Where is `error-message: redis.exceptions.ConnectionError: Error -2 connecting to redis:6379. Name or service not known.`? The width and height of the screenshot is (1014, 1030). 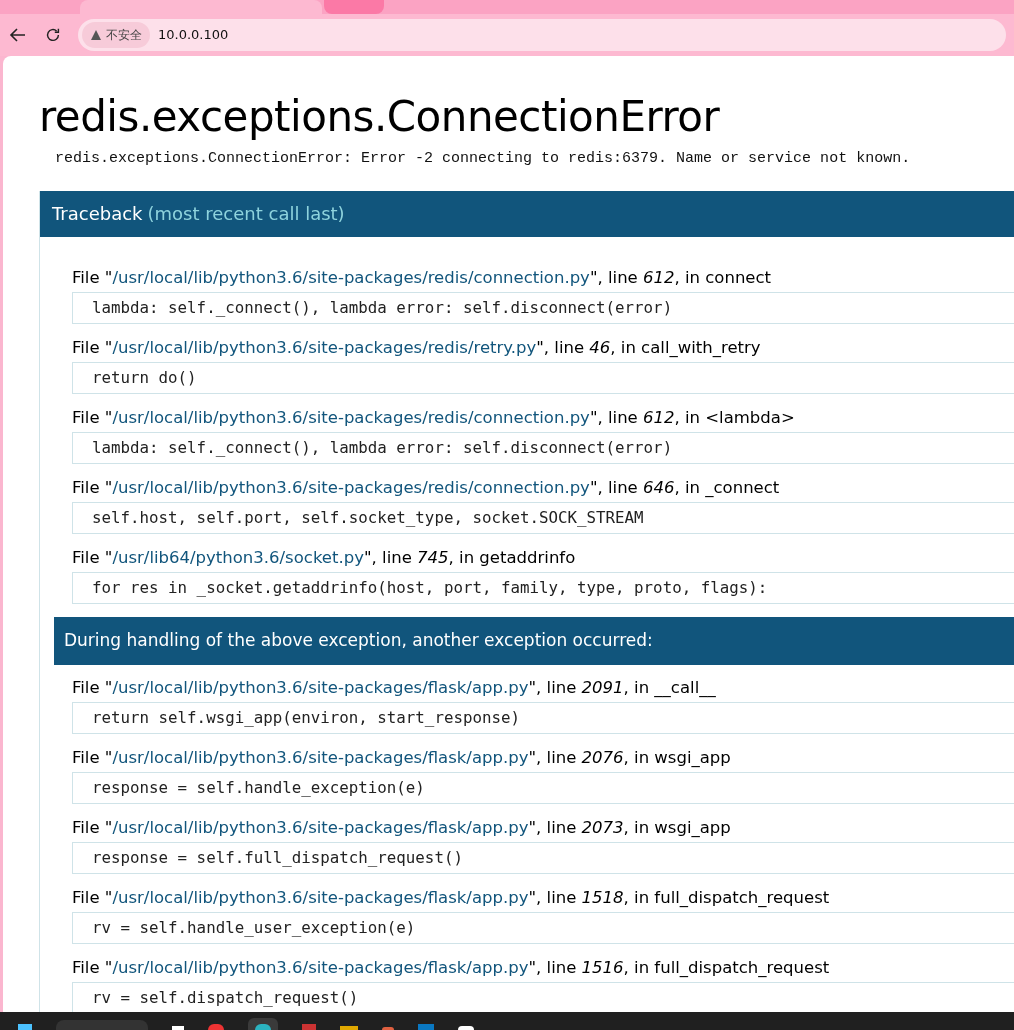
error-message: redis.exceptions.ConnectionError: Error -2 connecting to redis:6379. Name or service not known. is located at coordinates (483, 159).